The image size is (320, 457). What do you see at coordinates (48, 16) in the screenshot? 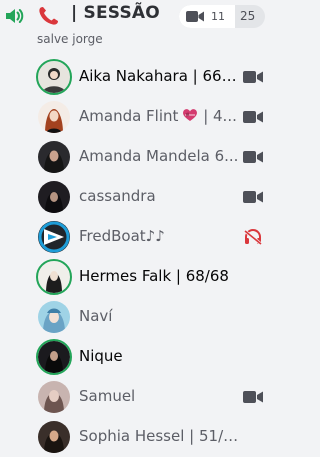
I see `phone-icon` at bounding box center [48, 16].